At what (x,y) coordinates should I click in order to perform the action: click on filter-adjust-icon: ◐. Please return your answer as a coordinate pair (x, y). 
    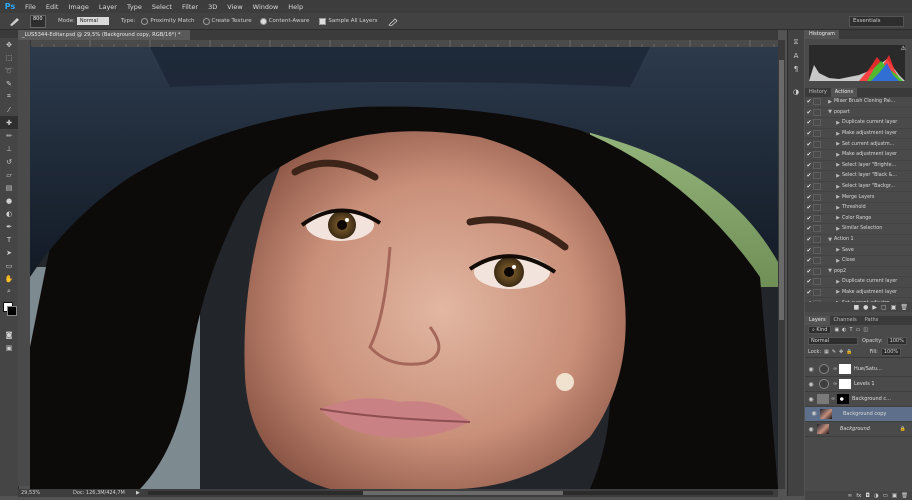
    Looking at the image, I should click on (844, 330).